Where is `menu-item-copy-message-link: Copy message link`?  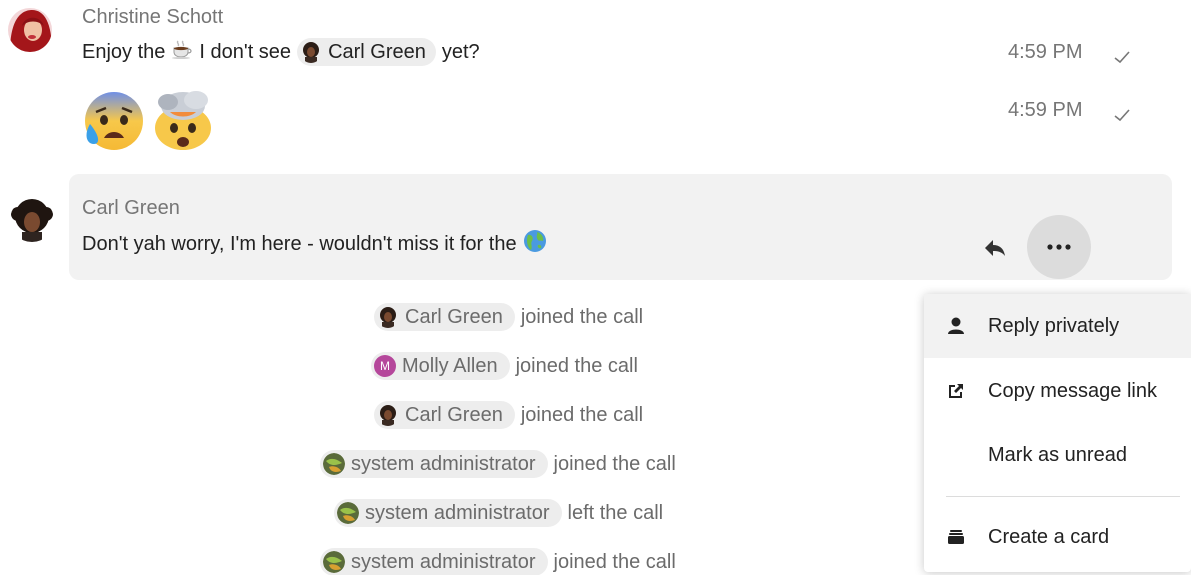
menu-item-copy-message-link: Copy message link is located at coordinates (1057, 391).